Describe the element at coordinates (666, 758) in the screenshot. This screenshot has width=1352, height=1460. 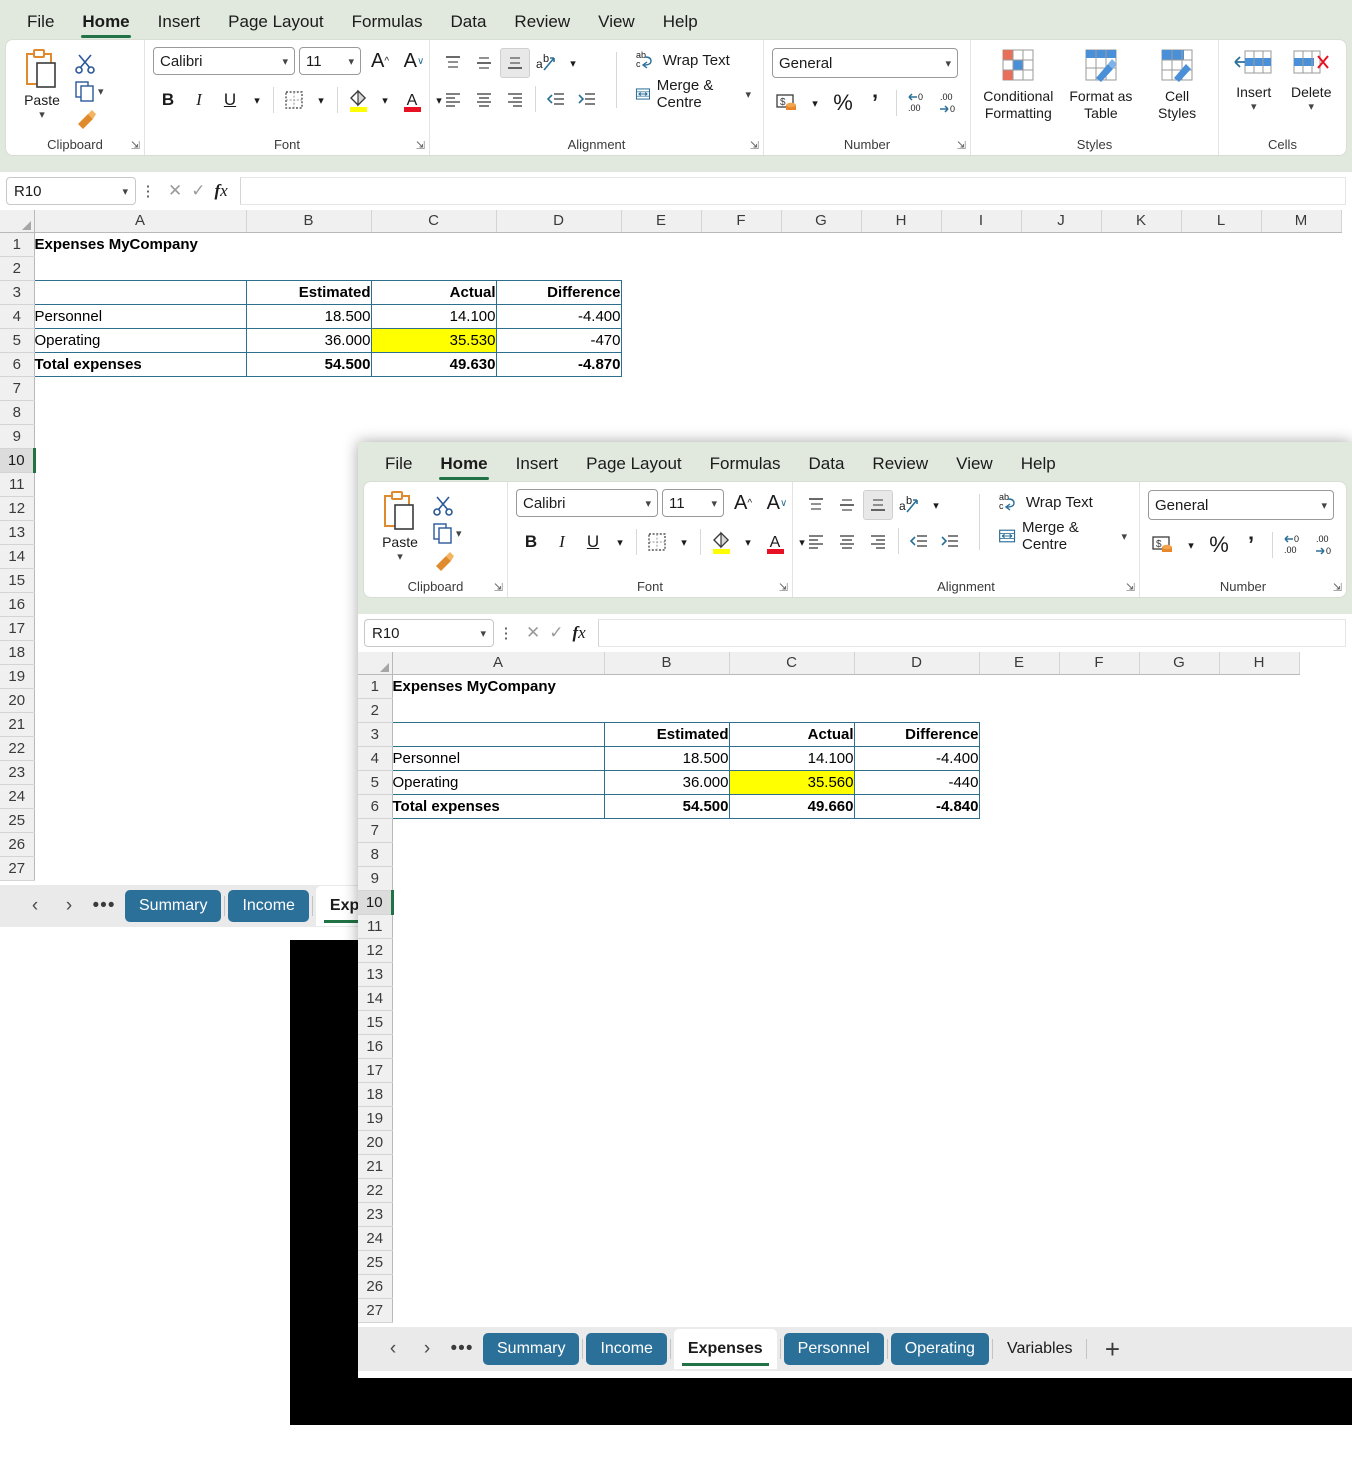
I see `fg-cell-b4-estimated: 18.500` at that location.